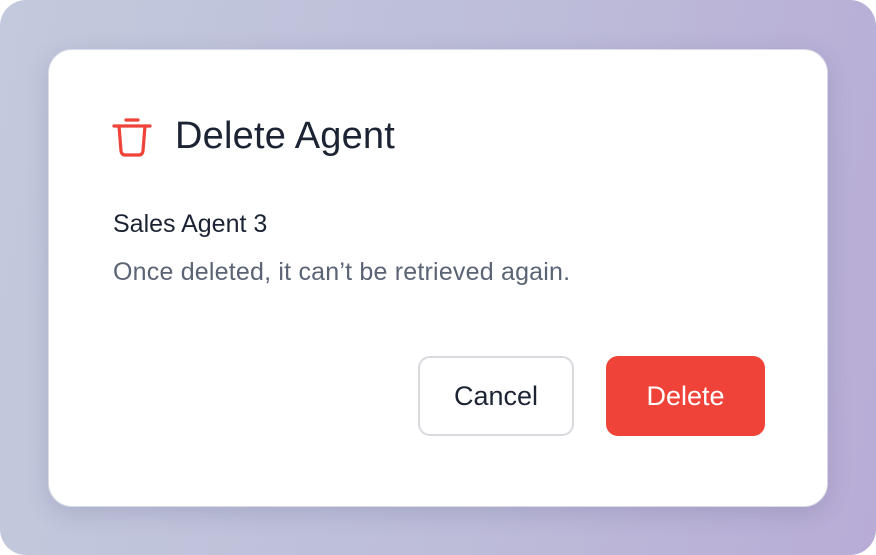  I want to click on delete-button: Delete, so click(685, 396).